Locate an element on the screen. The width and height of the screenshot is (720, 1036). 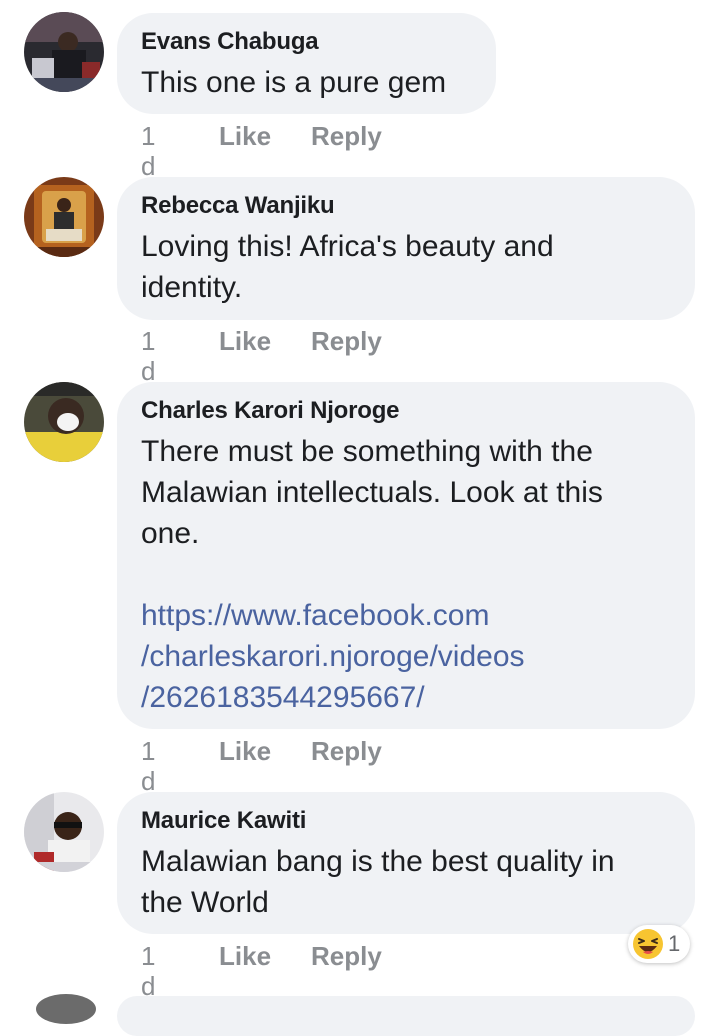
comment-text-line: Malawian bang is the best quality in is located at coordinates (378, 861).